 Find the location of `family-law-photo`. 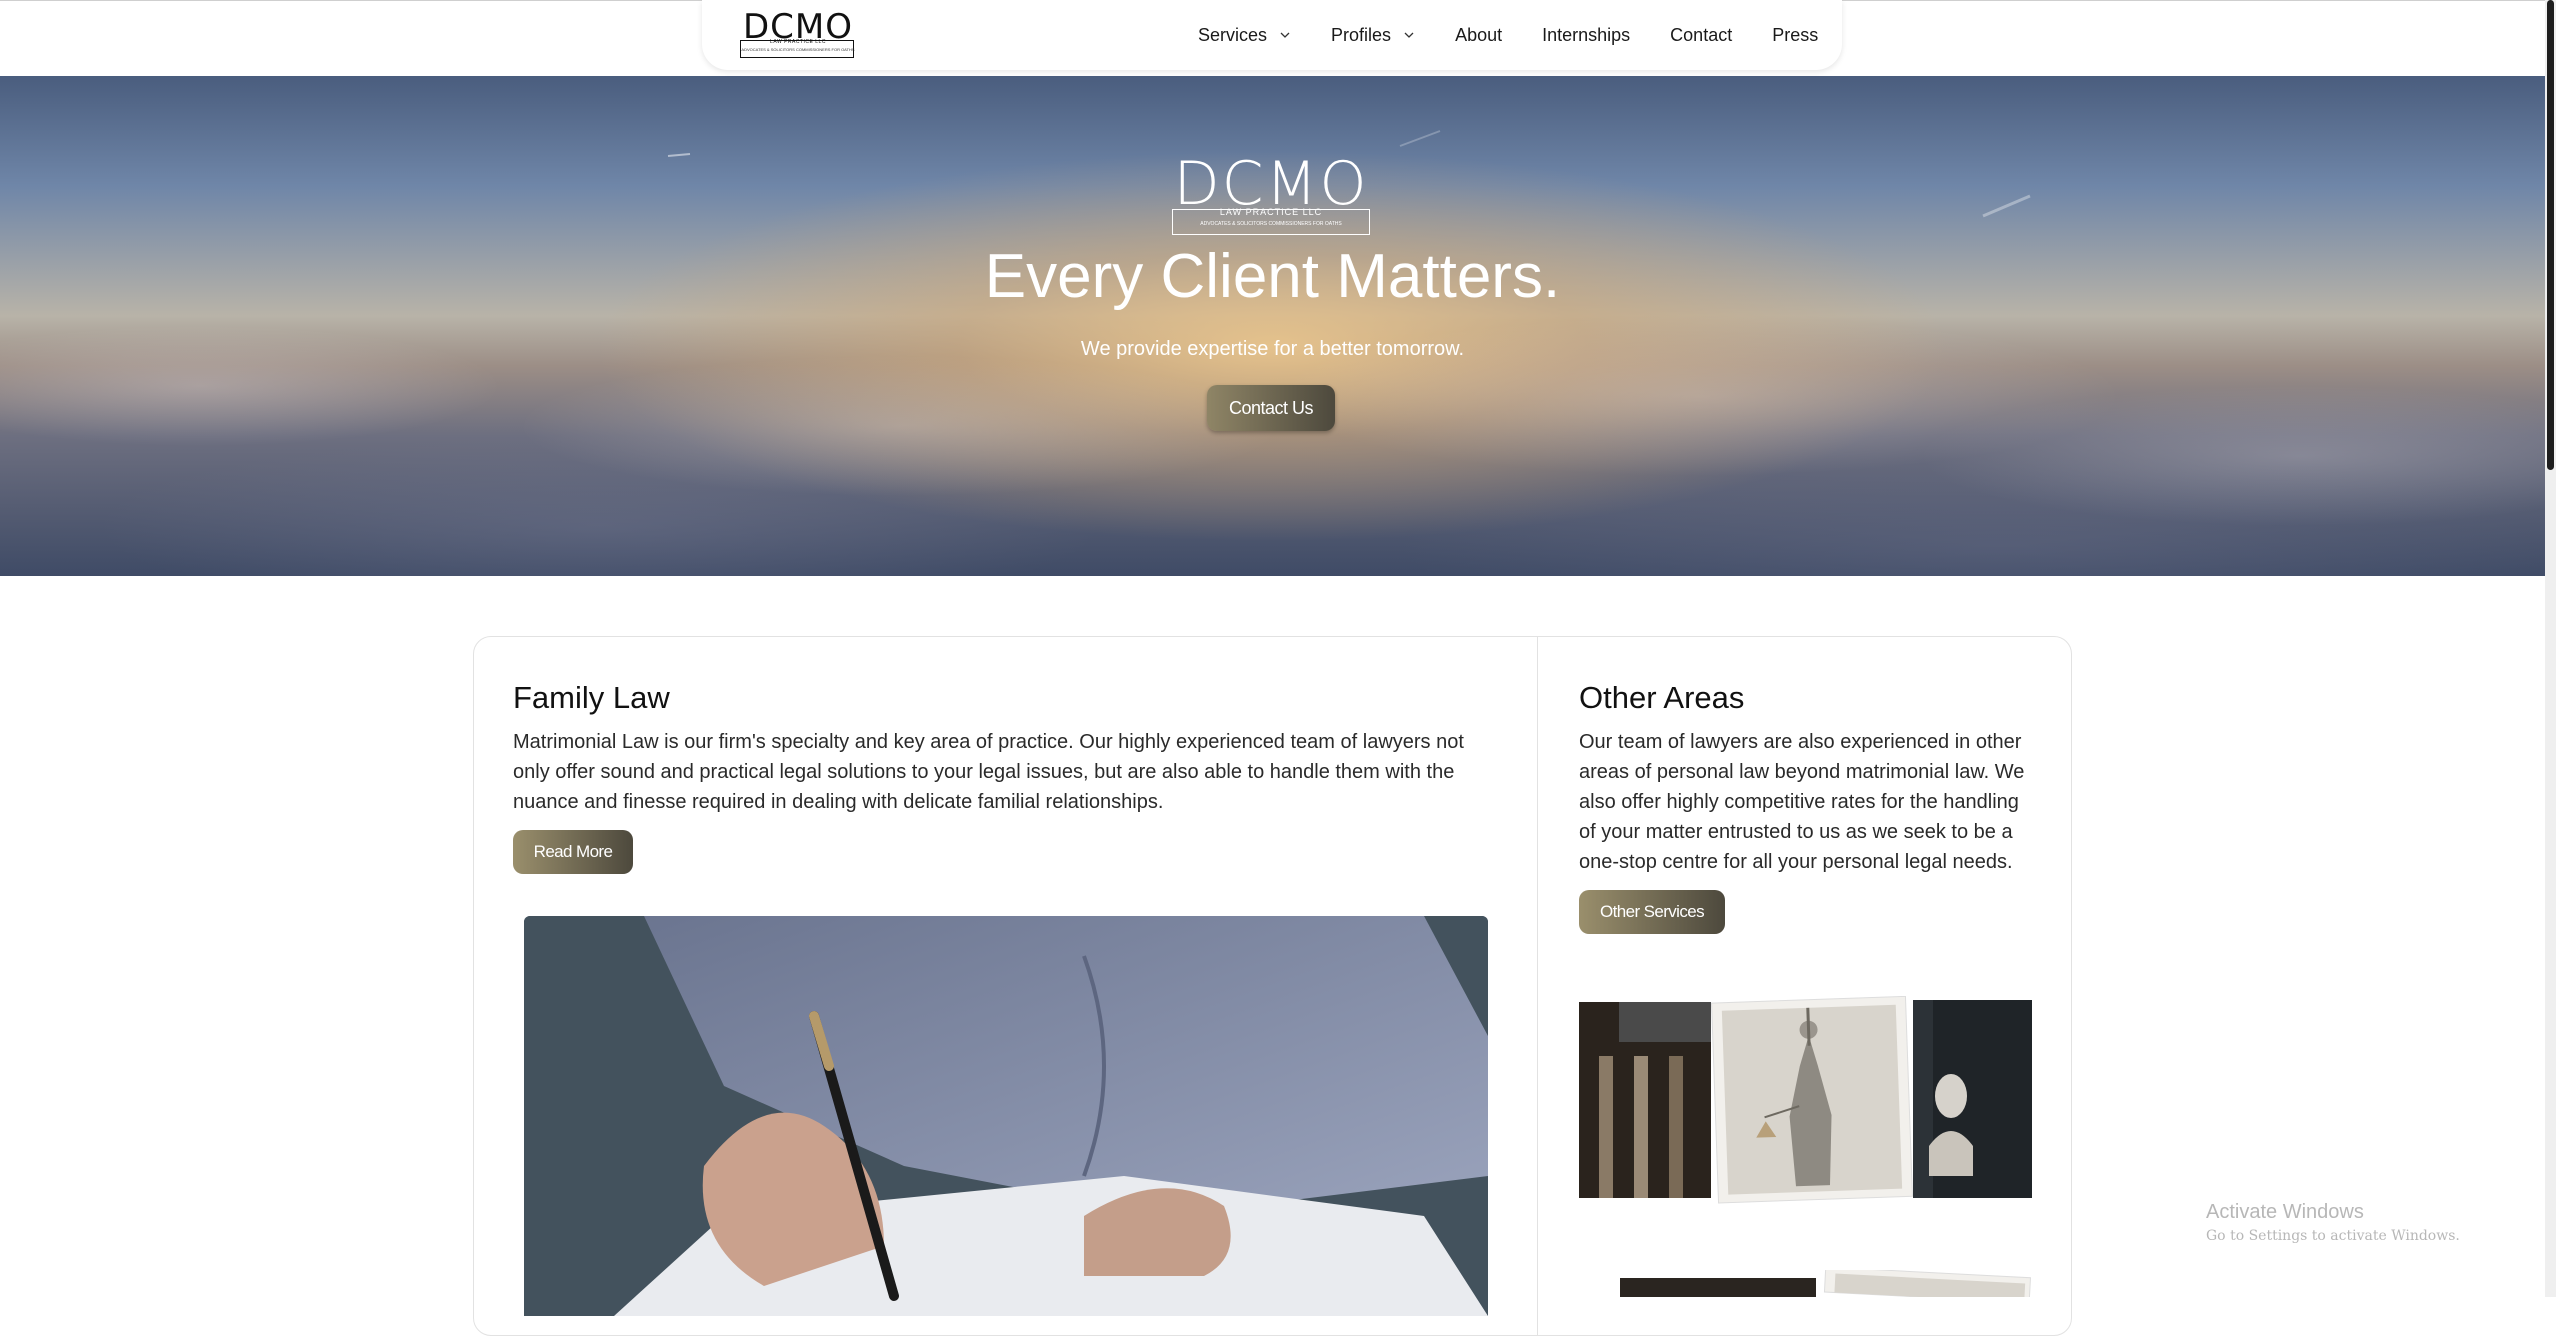

family-law-photo is located at coordinates (1006, 1116).